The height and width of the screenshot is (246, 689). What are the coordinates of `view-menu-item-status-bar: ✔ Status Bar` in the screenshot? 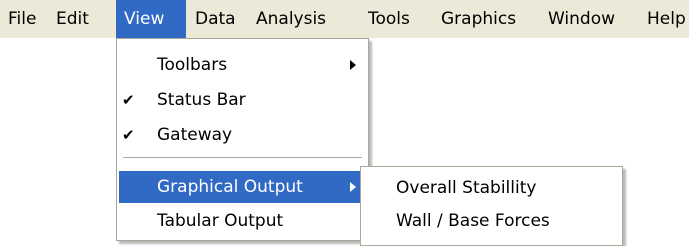 It's located at (242, 100).